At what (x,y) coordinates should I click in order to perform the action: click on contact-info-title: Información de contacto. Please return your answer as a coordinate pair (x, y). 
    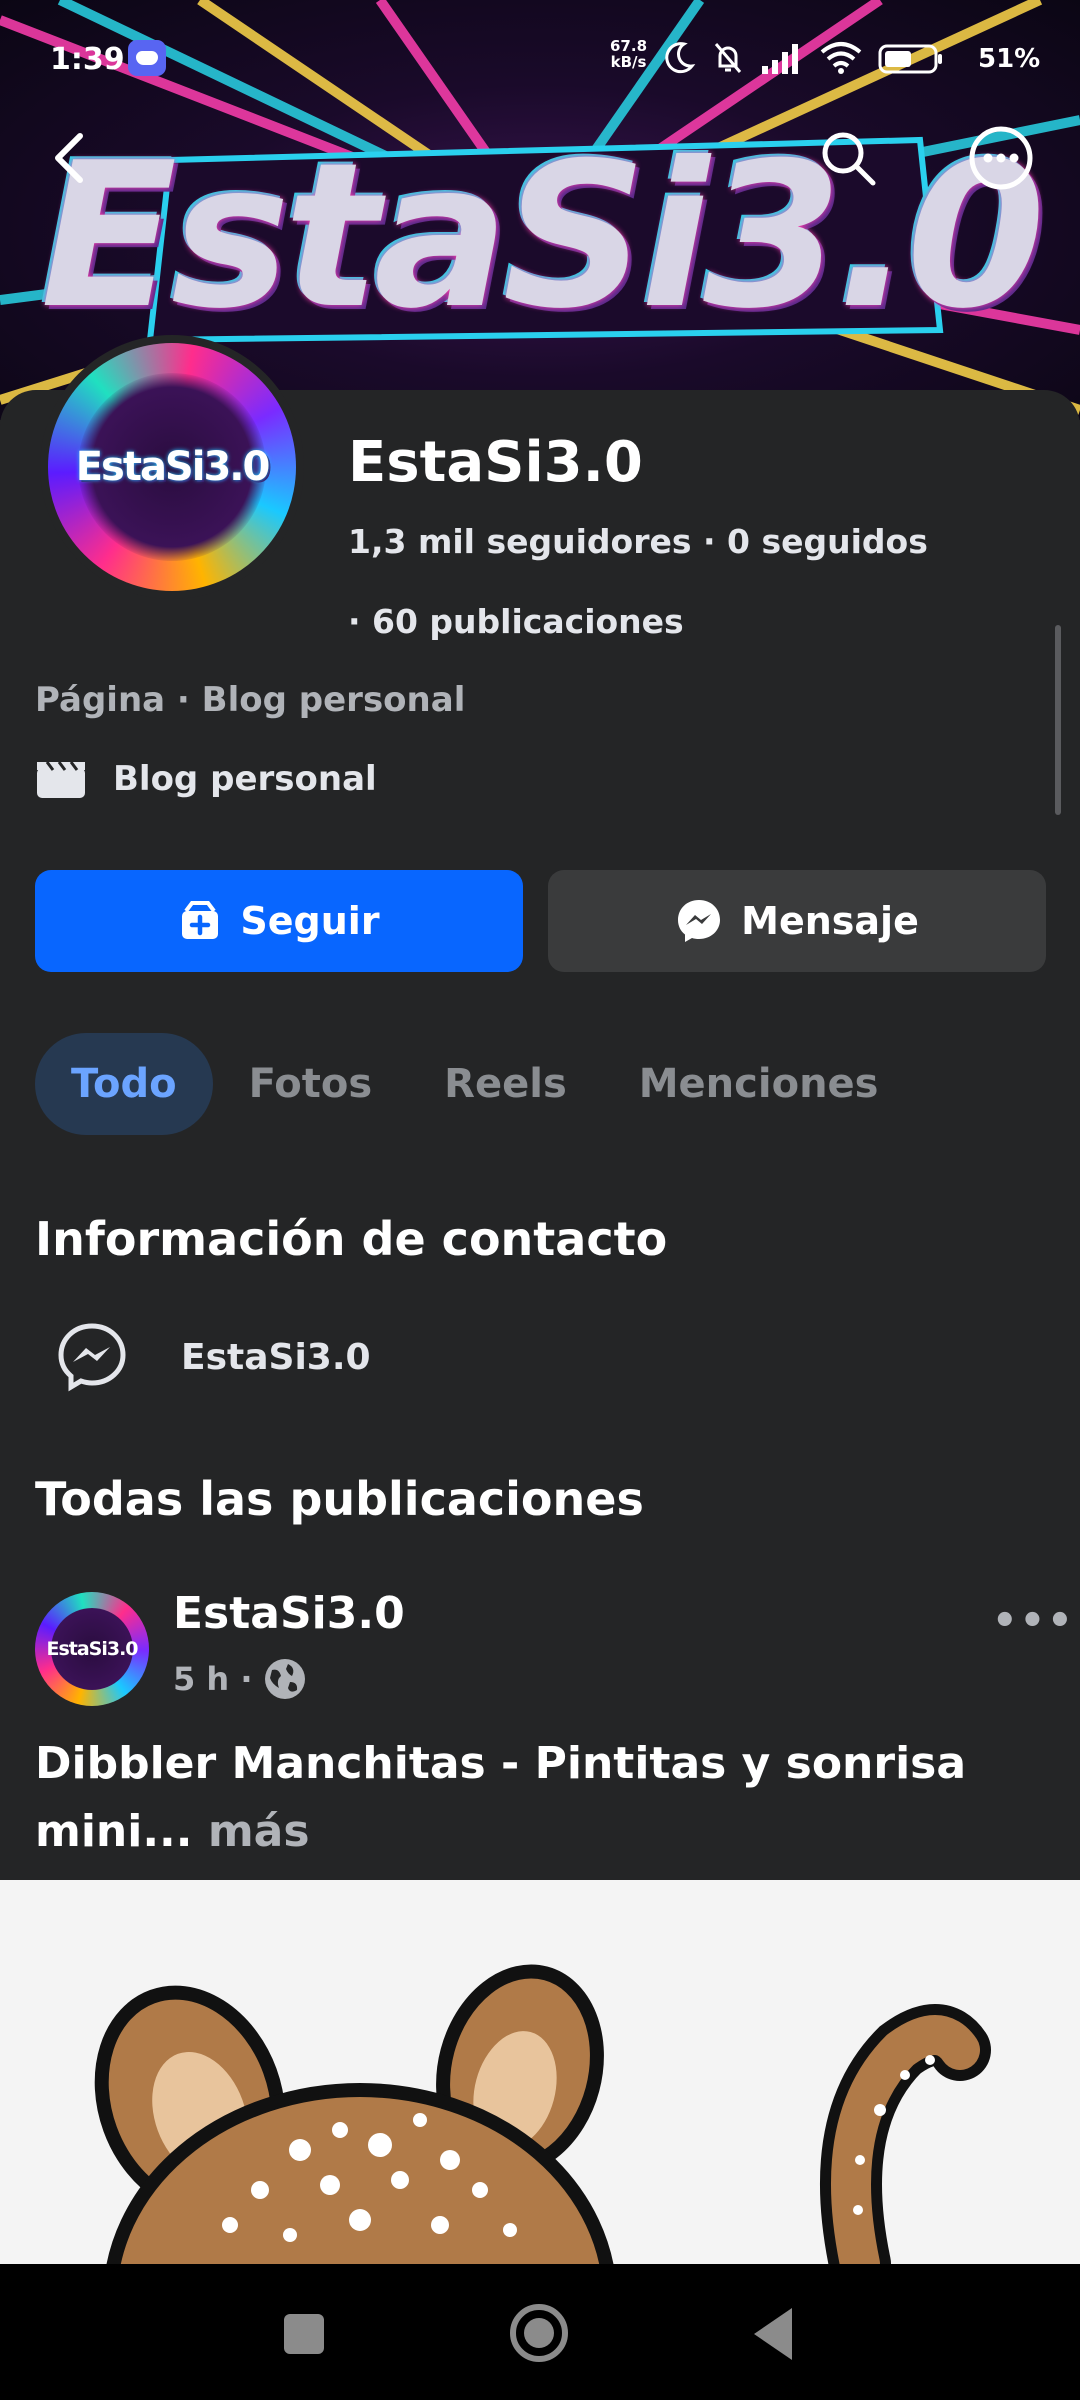
    Looking at the image, I should click on (351, 1239).